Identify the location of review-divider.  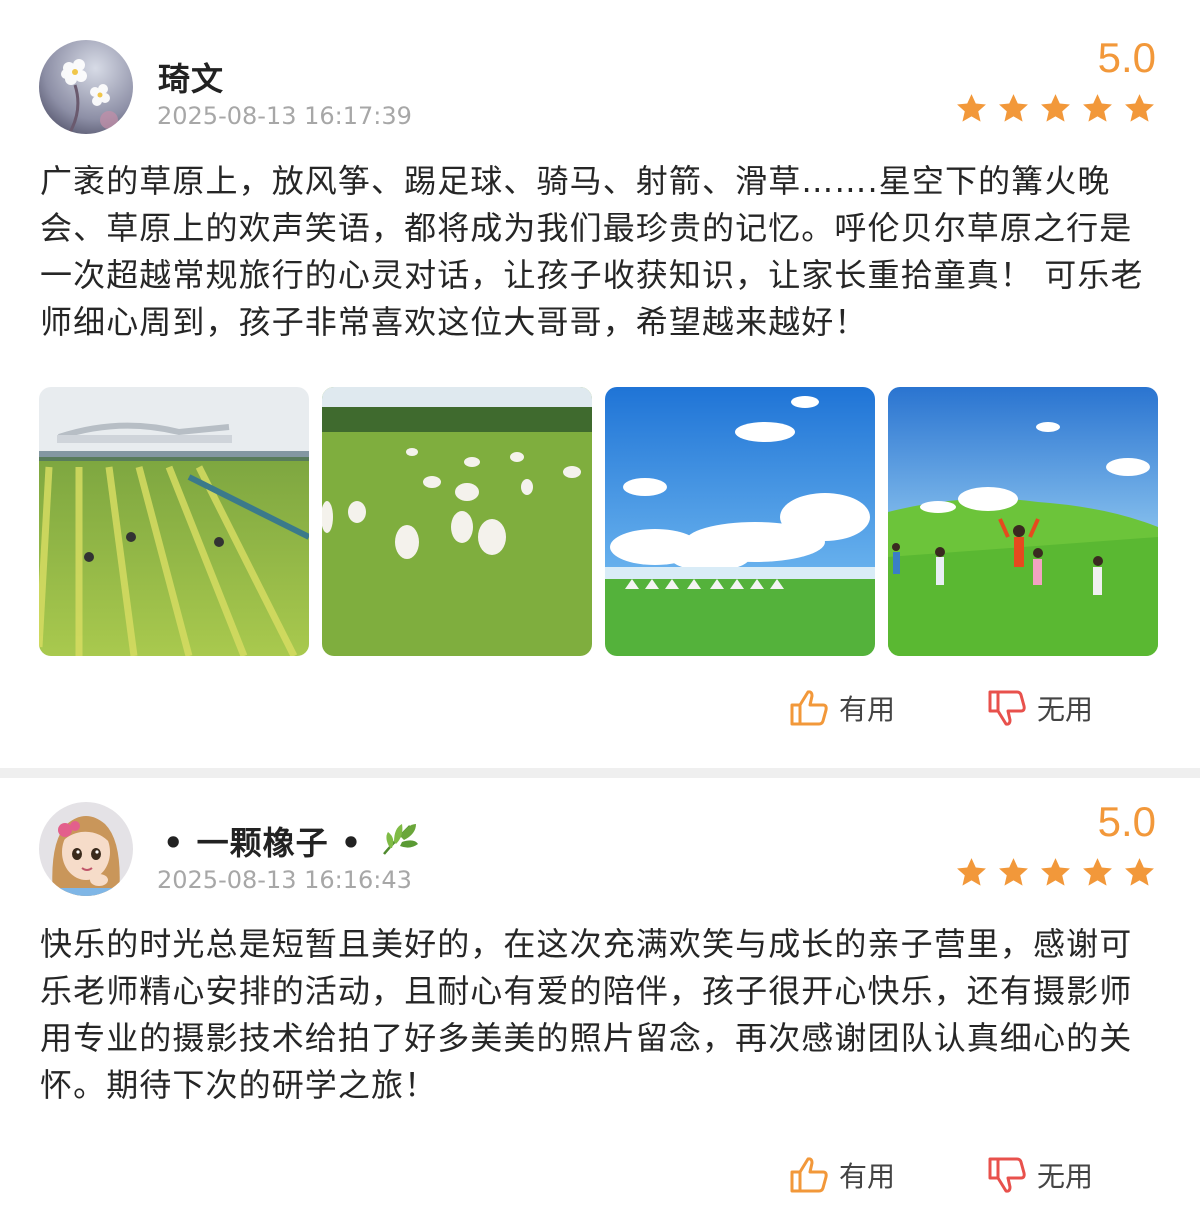
(600, 773).